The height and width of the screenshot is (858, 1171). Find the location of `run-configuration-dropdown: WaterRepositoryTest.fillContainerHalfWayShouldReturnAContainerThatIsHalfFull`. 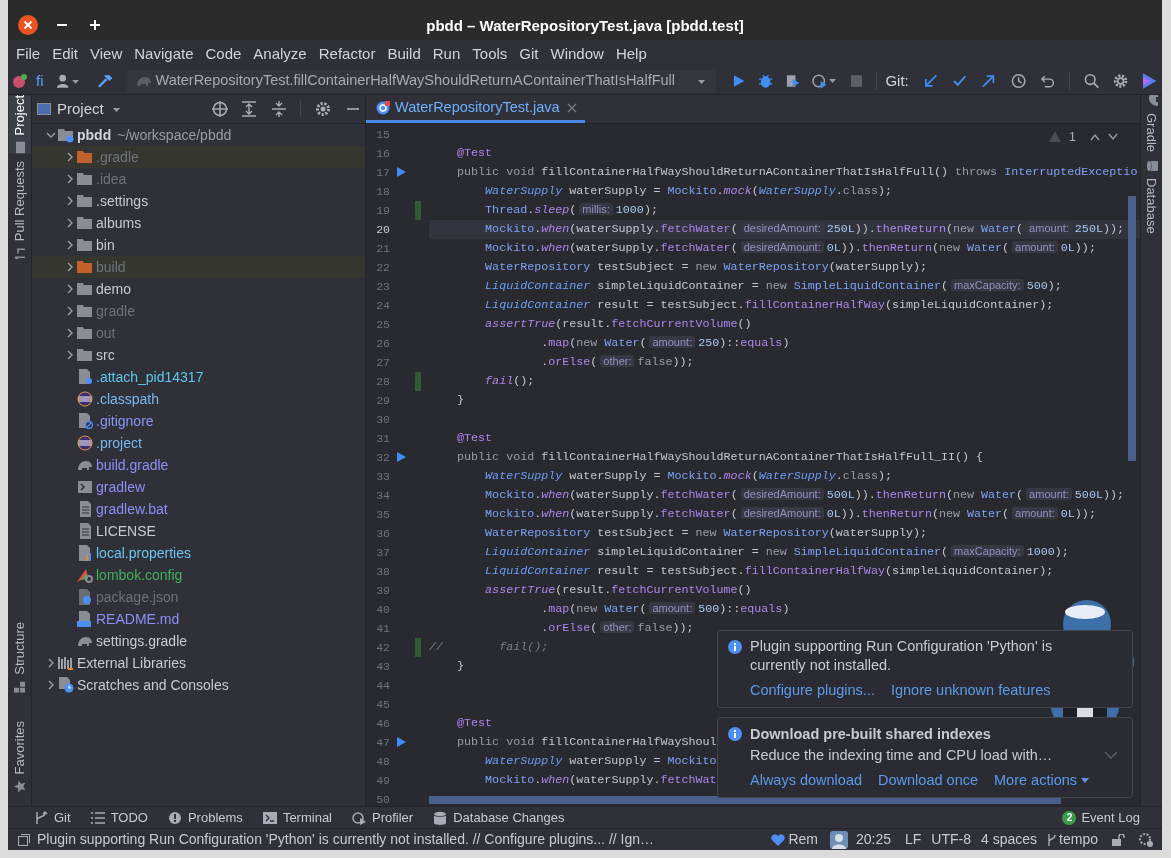

run-configuration-dropdown: WaterRepositoryTest.fillContainerHalfWayShouldReturnAContainerThatIsHalfFull is located at coordinates (421, 81).